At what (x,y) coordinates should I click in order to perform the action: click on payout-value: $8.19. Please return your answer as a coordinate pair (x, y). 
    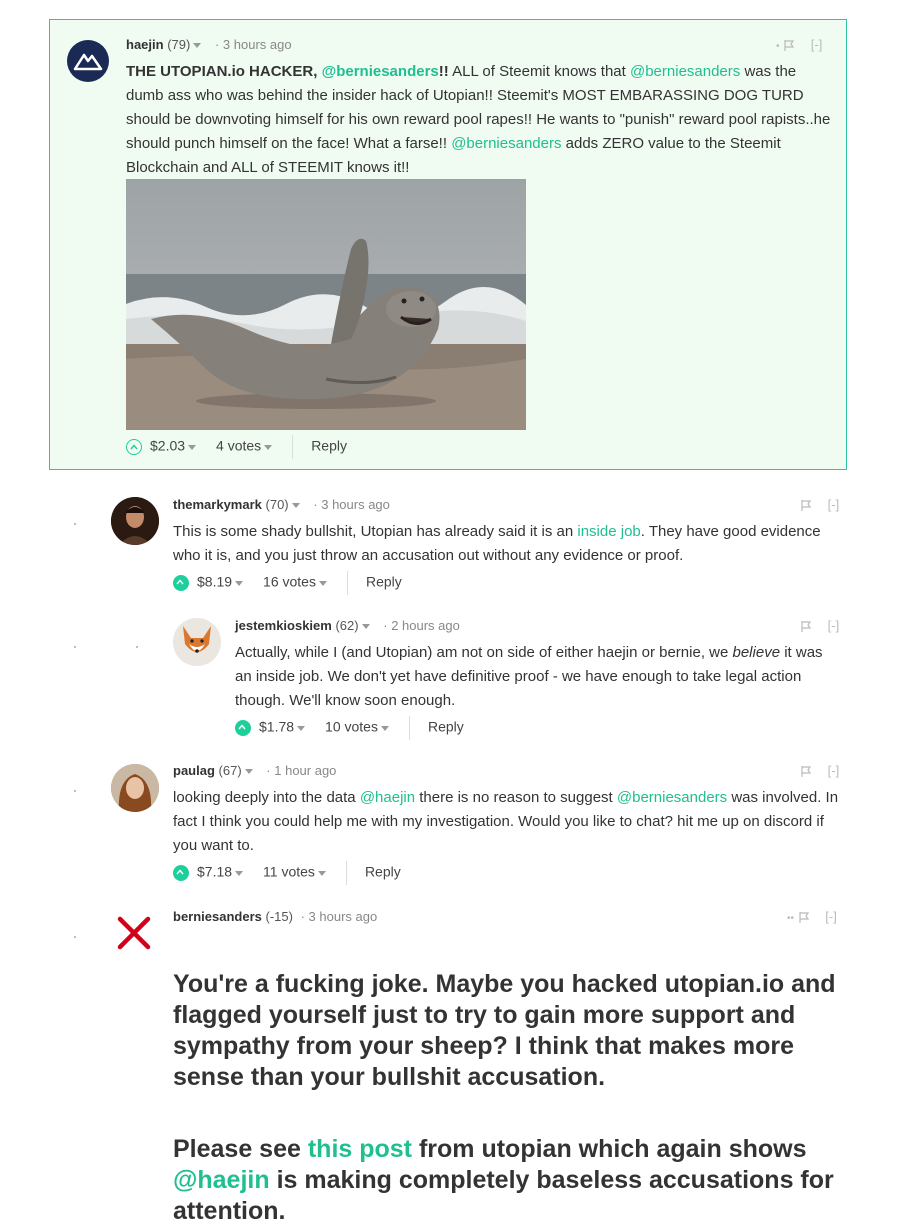
    Looking at the image, I should click on (214, 582).